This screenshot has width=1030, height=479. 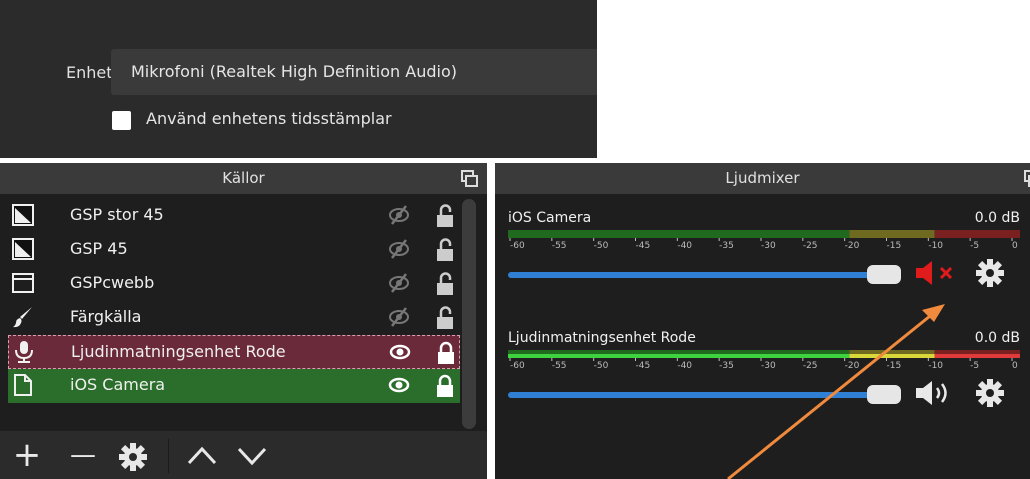 I want to click on channel-name: iOS Camera, so click(x=550, y=218).